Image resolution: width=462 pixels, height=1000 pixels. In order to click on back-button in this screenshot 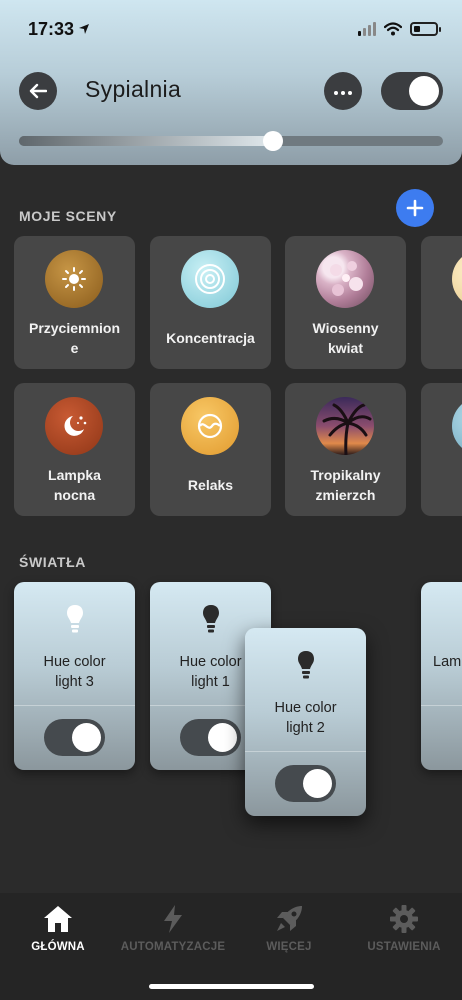, I will do `click(38, 91)`.